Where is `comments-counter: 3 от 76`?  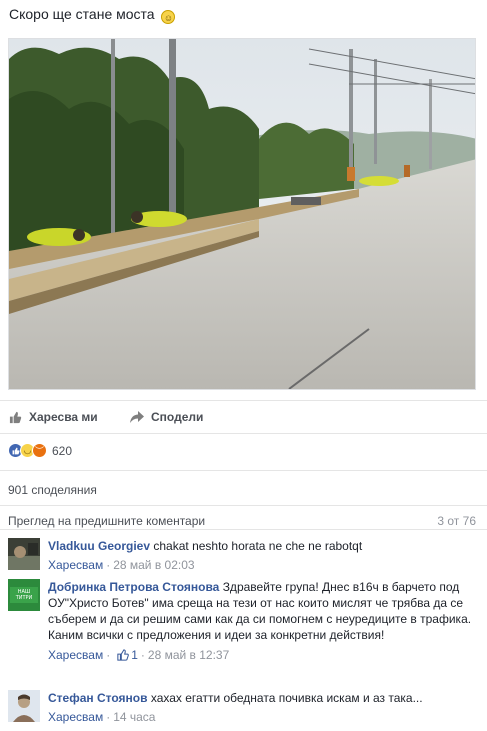 comments-counter: 3 от 76 is located at coordinates (456, 521).